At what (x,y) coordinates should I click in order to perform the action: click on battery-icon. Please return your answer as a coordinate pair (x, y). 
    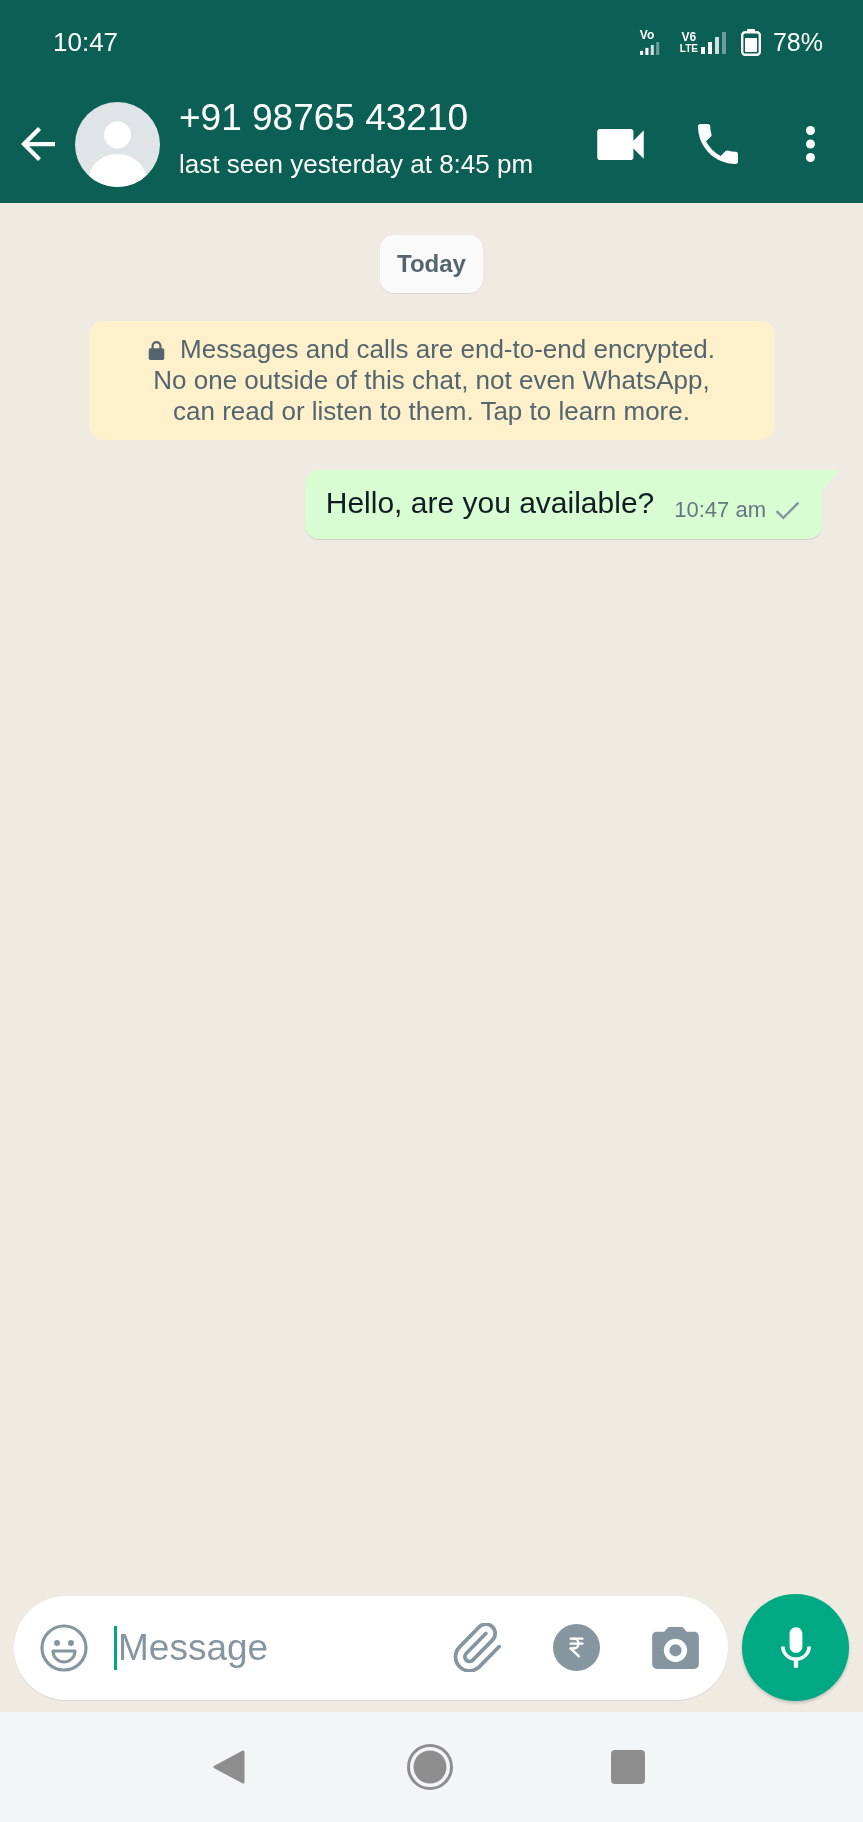
    Looking at the image, I should click on (750, 42).